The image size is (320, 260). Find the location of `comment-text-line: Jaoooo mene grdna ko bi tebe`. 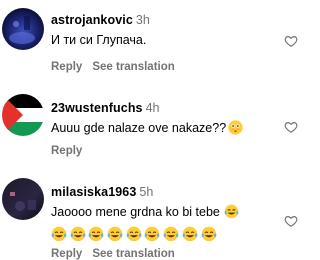

comment-text-line: Jaoooo mene grdna ko bi tebe is located at coordinates (163, 213).